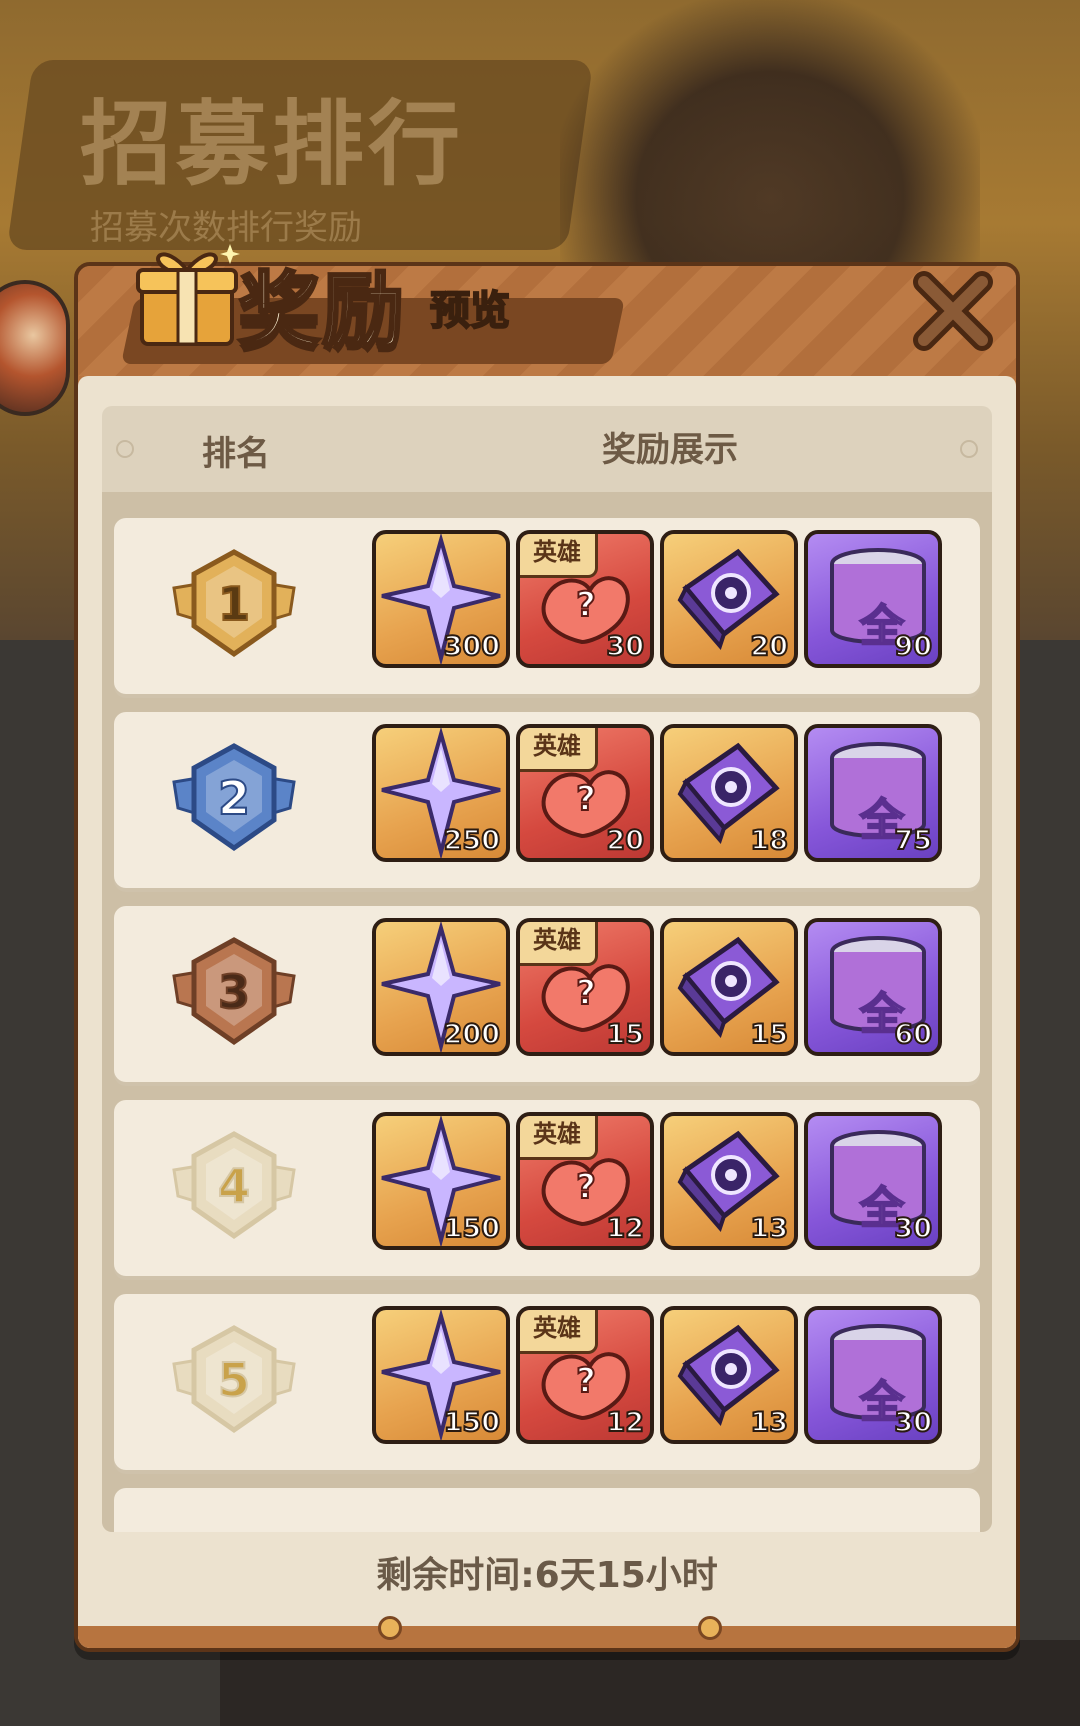  I want to click on rank-number: 1, so click(234, 604).